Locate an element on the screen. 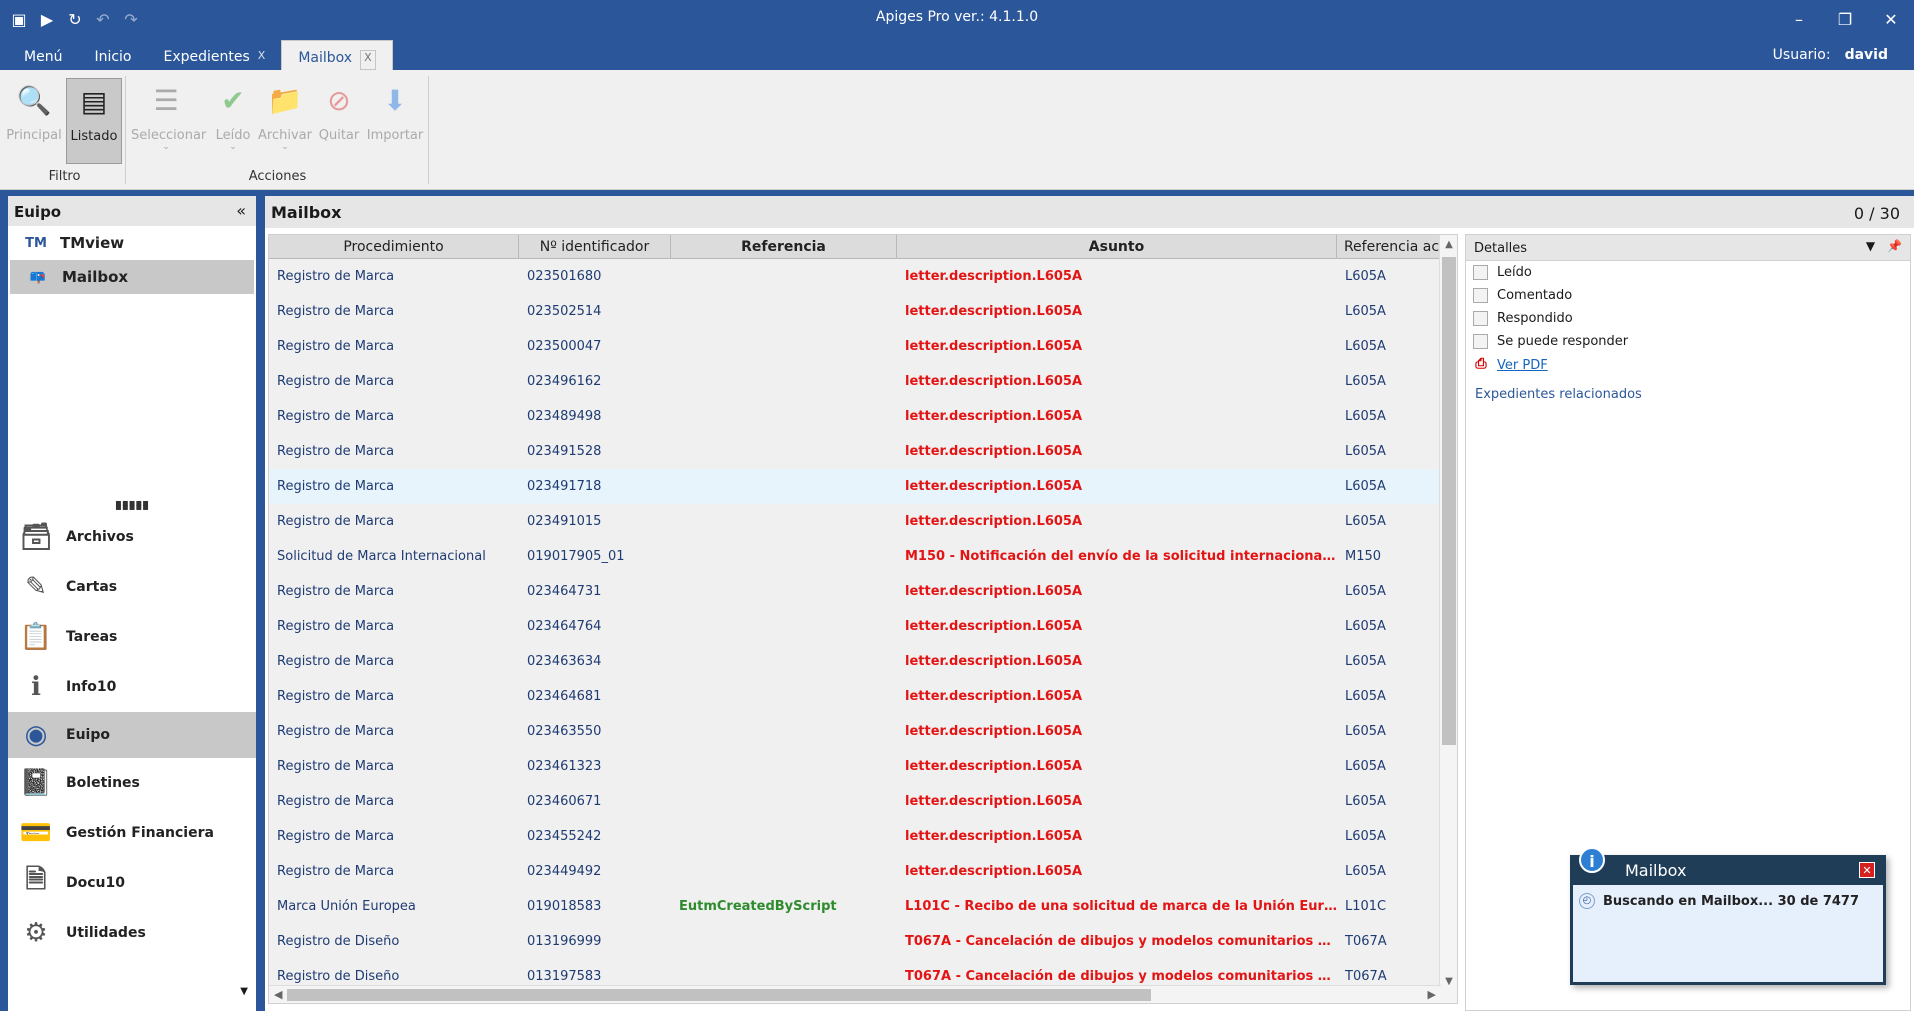  nav-item-gesti-n-financiera: 💳 Gestión Financiera is located at coordinates (132, 833).